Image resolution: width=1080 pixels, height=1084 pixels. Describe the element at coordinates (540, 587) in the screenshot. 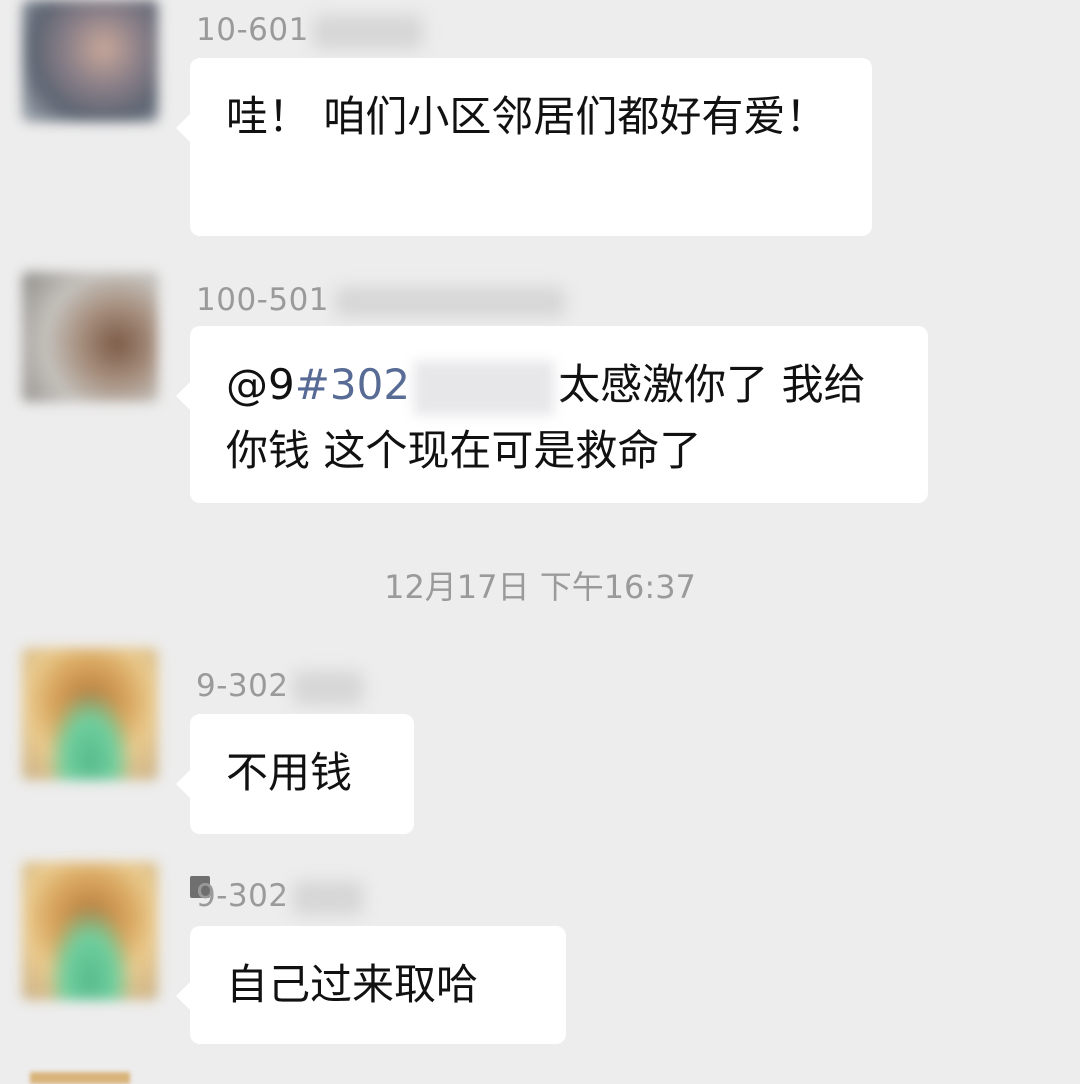

I see `timestamp: 12月17日 下午16:37` at that location.